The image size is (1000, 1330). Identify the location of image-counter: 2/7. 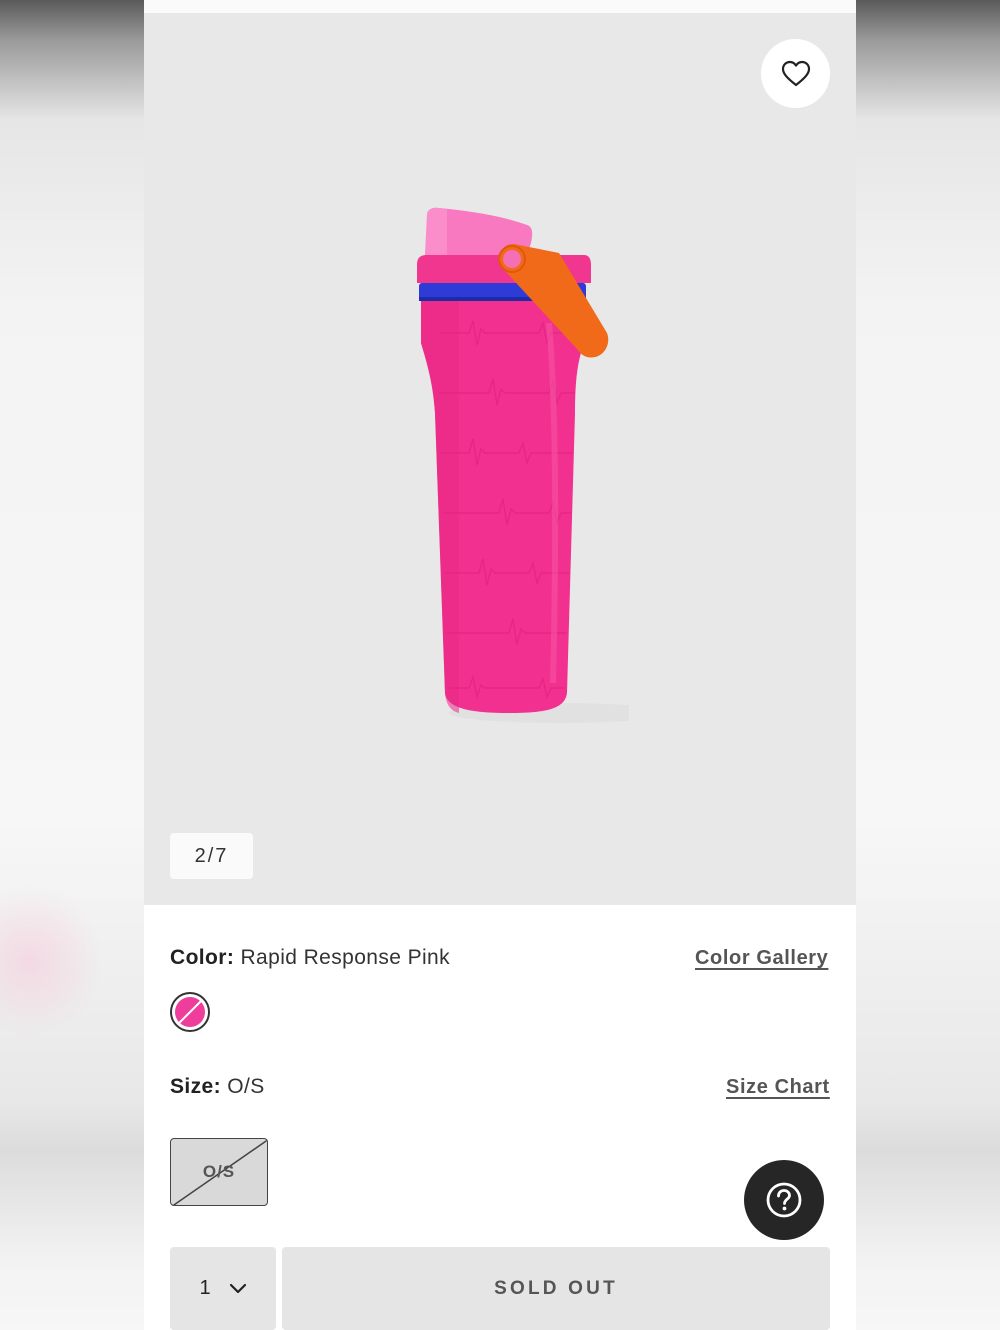
(211, 856).